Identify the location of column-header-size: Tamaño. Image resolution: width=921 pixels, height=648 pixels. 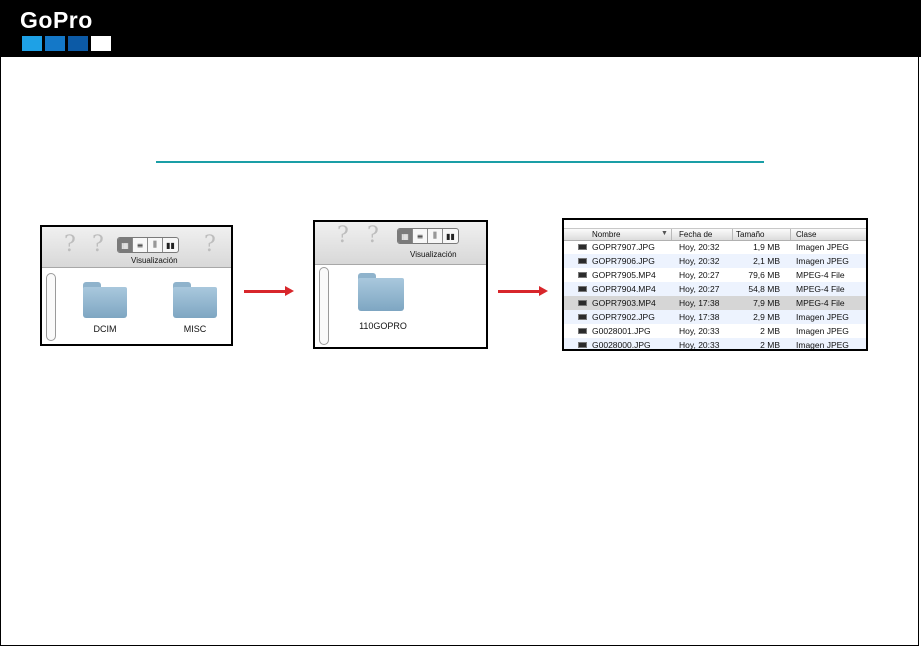
(750, 234).